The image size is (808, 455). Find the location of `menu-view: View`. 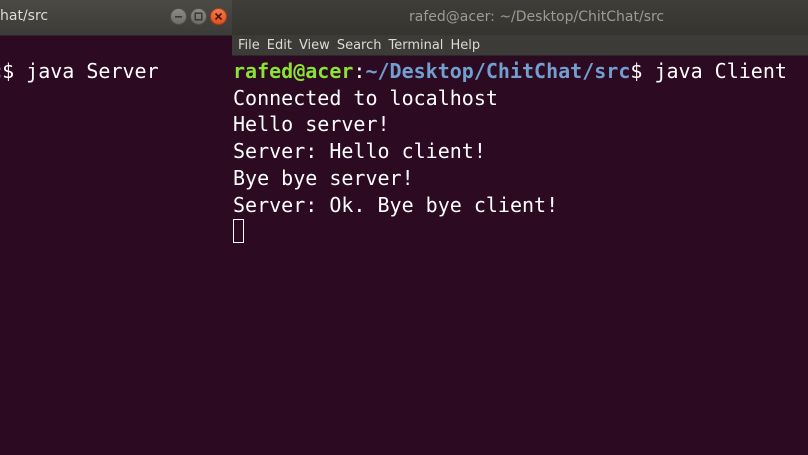

menu-view: View is located at coordinates (318, 45).